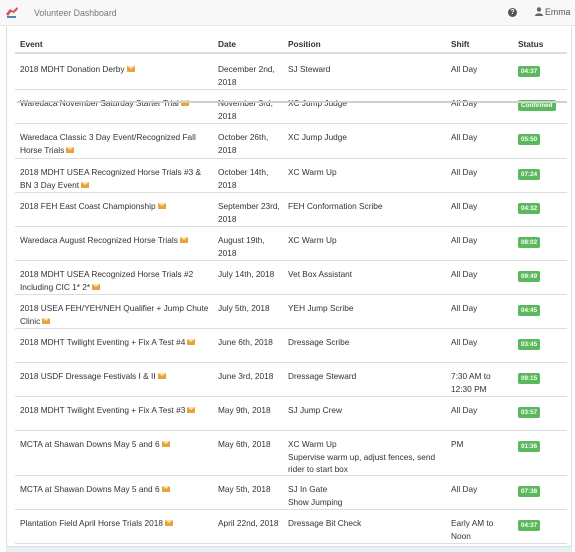 The height and width of the screenshot is (552, 575). Describe the element at coordinates (245, 342) in the screenshot. I see `date-cell: June 6th, 2018` at that location.